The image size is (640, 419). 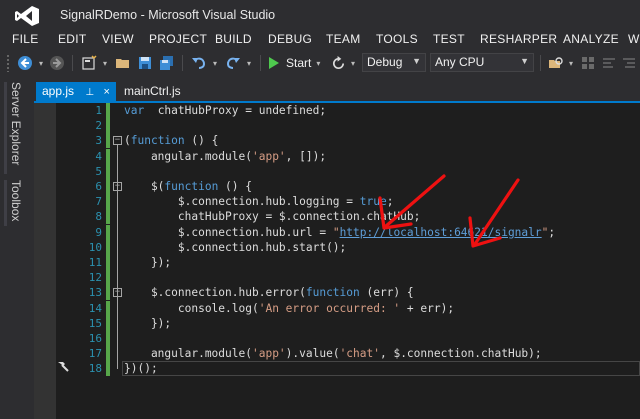 What do you see at coordinates (337, 156) in the screenshot?
I see `code-line: 4 angular.module('app', []);` at bounding box center [337, 156].